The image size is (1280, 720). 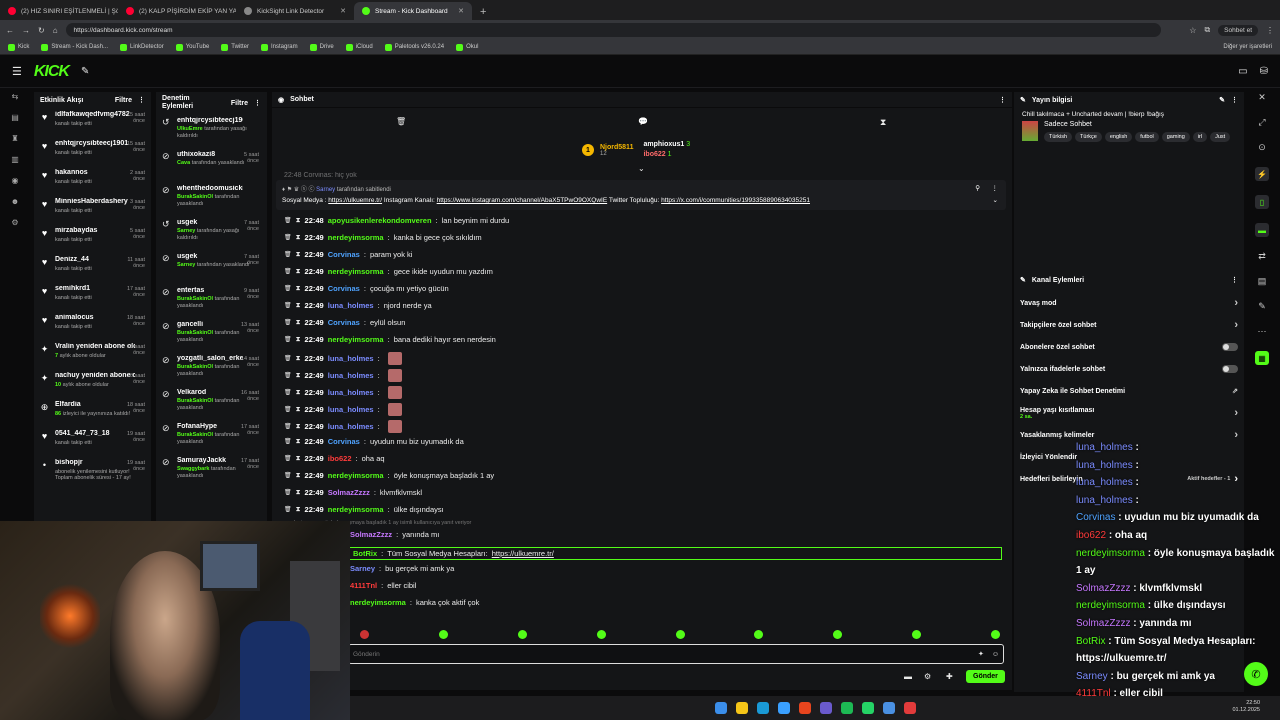 I want to click on users-icon: ▥, so click(x=15, y=159).